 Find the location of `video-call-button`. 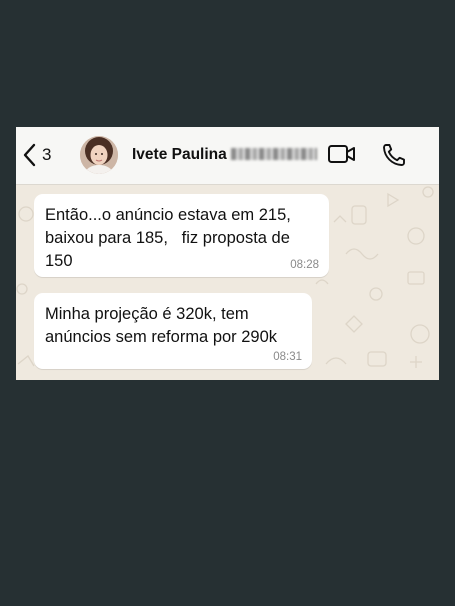

video-call-button is located at coordinates (342, 154).